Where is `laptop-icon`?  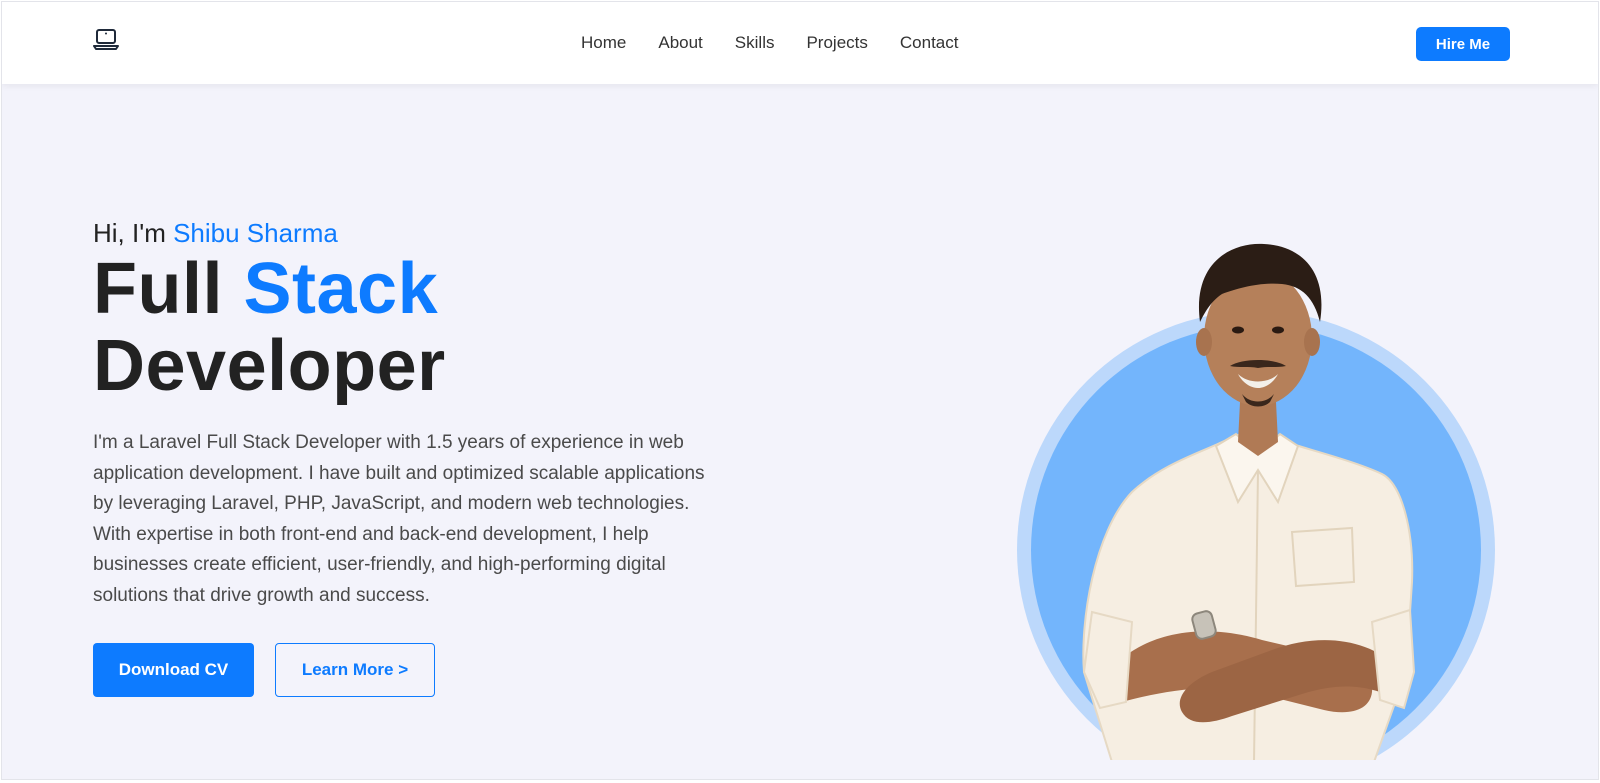
laptop-icon is located at coordinates (106, 40).